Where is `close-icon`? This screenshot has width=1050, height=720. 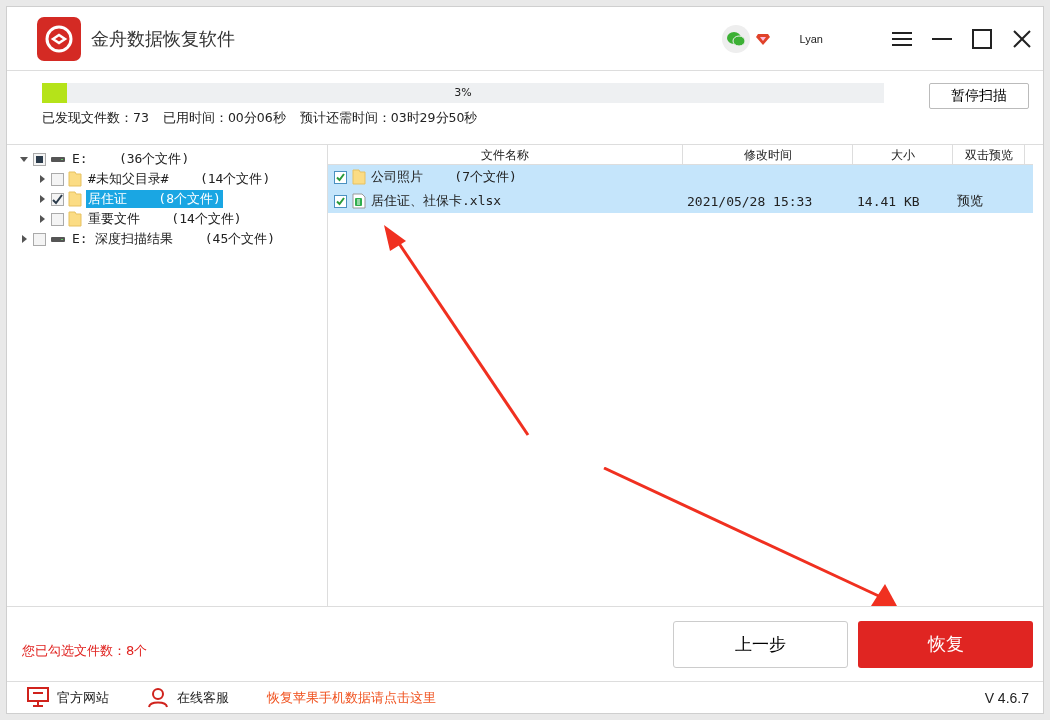
close-icon is located at coordinates (1022, 38).